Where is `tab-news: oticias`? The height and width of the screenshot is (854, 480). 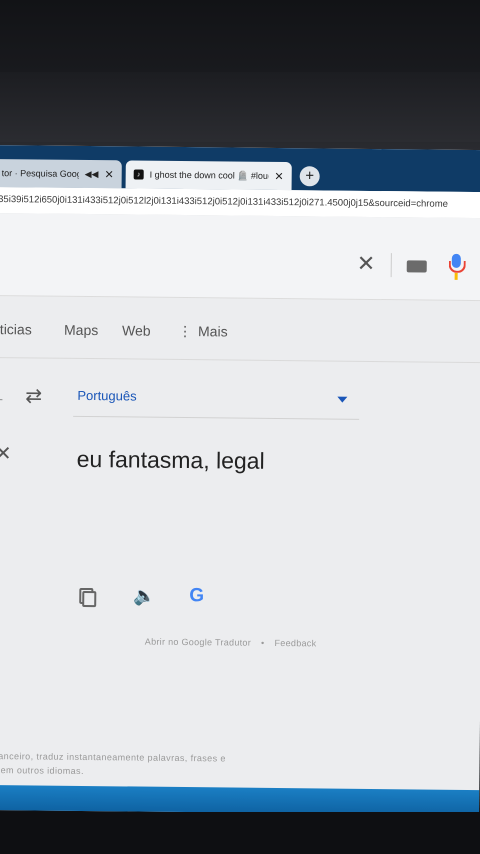 tab-news: oticias is located at coordinates (16, 329).